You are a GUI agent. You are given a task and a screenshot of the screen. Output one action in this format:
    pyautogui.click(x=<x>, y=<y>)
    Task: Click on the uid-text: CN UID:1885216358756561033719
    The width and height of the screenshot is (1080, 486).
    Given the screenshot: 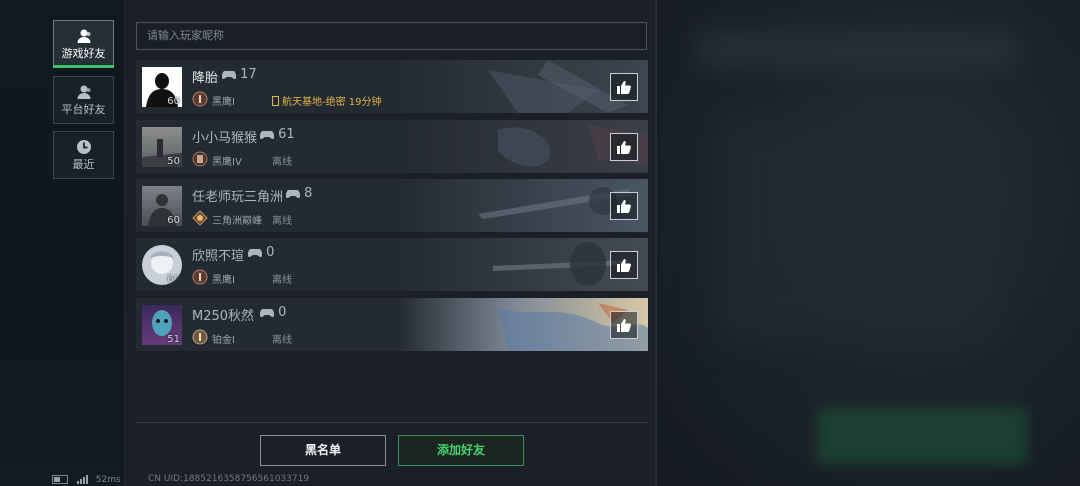 What is the action you would take?
    pyautogui.click(x=229, y=479)
    